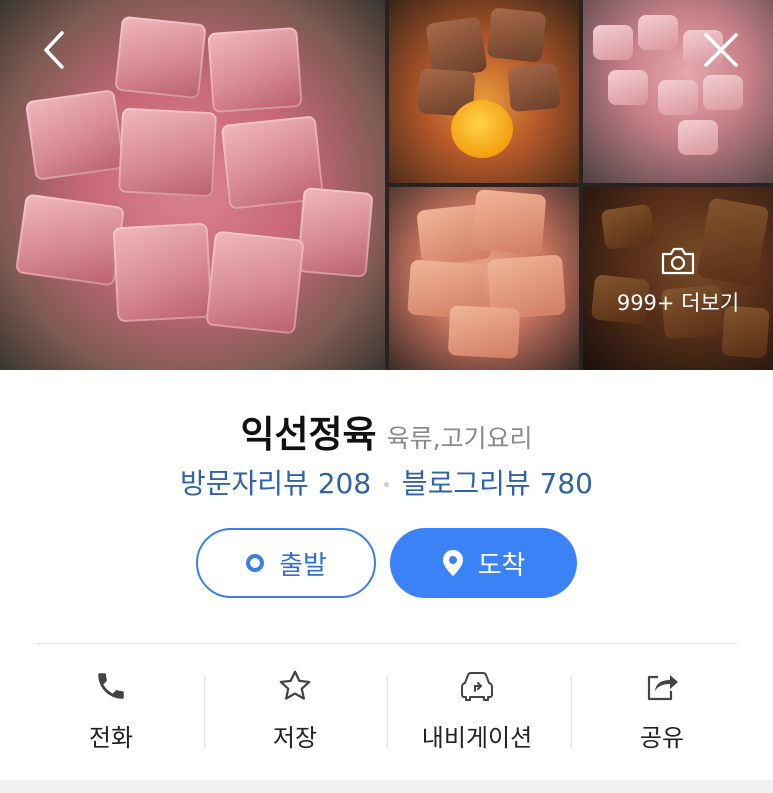  I want to click on photo-5-more: 999+ 더보기, so click(678, 278).